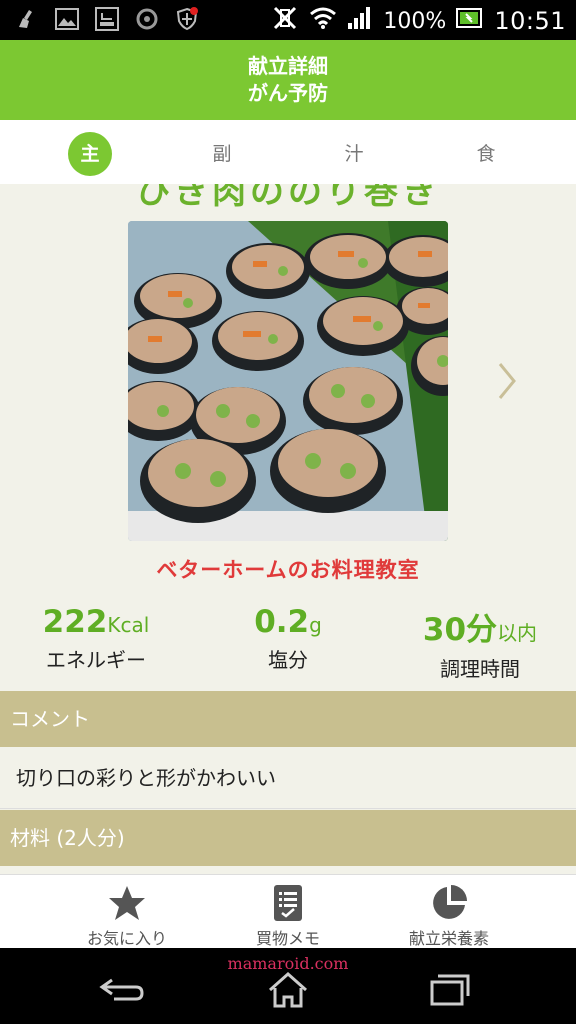 This screenshot has width=576, height=1024. Describe the element at coordinates (530, 21) in the screenshot. I see `clock: 10:51` at that location.